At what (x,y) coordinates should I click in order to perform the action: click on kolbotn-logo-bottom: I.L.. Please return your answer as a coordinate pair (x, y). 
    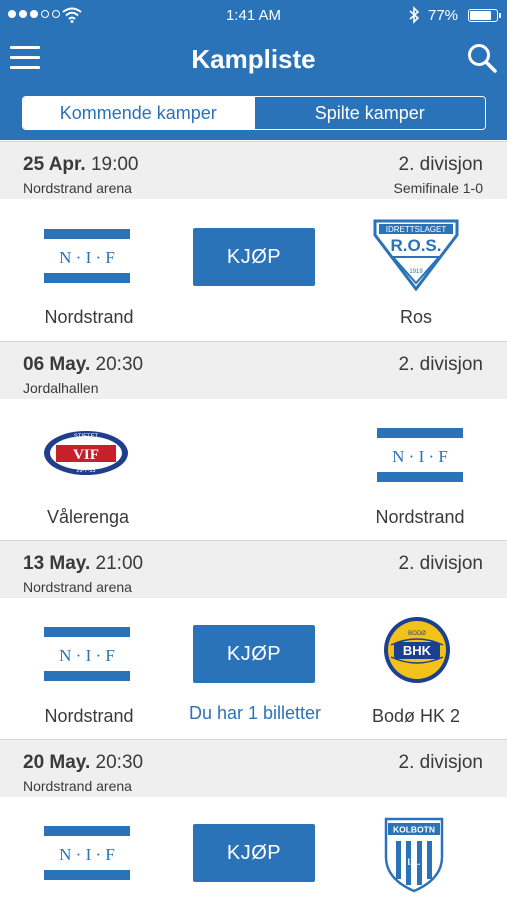
    Looking at the image, I should click on (414, 862).